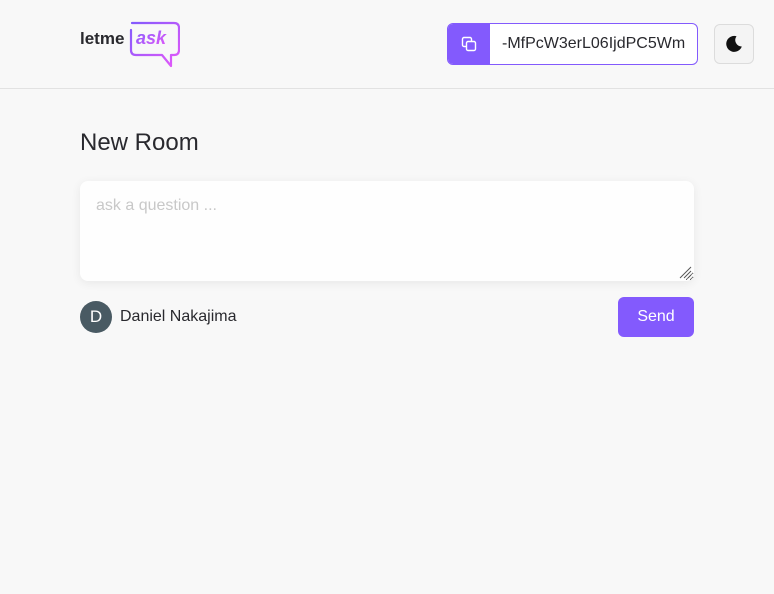  Describe the element at coordinates (656, 317) in the screenshot. I see `send-button: Send` at that location.